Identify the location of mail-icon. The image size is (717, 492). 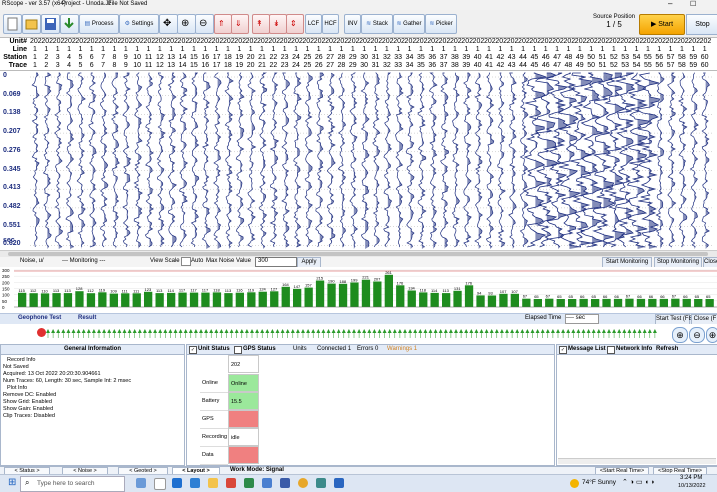
(231, 483).